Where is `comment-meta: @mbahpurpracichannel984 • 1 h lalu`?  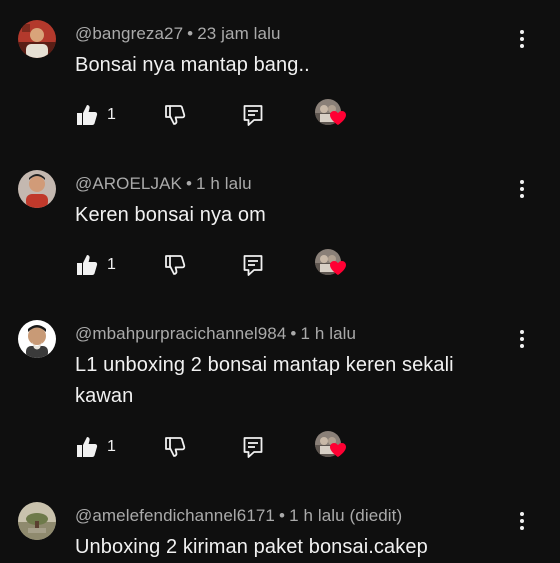 comment-meta: @mbahpurpracichannel984 • 1 h lalu is located at coordinates (215, 334).